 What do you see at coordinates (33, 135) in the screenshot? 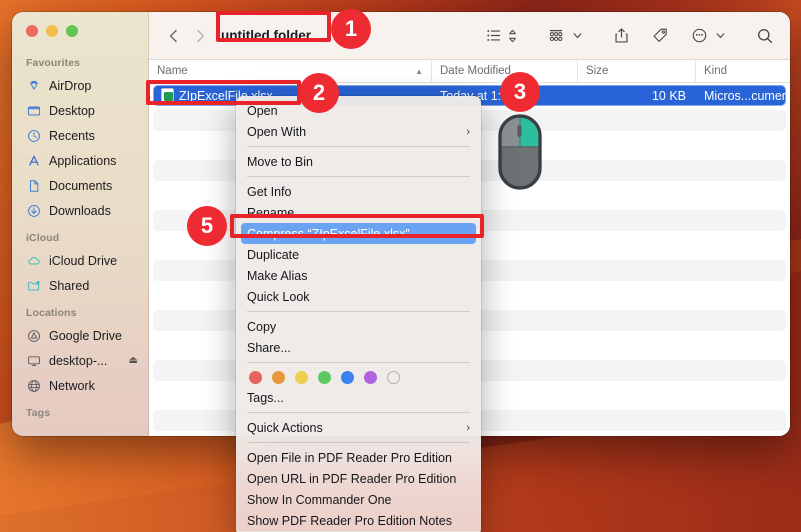
I see `clock-icon` at bounding box center [33, 135].